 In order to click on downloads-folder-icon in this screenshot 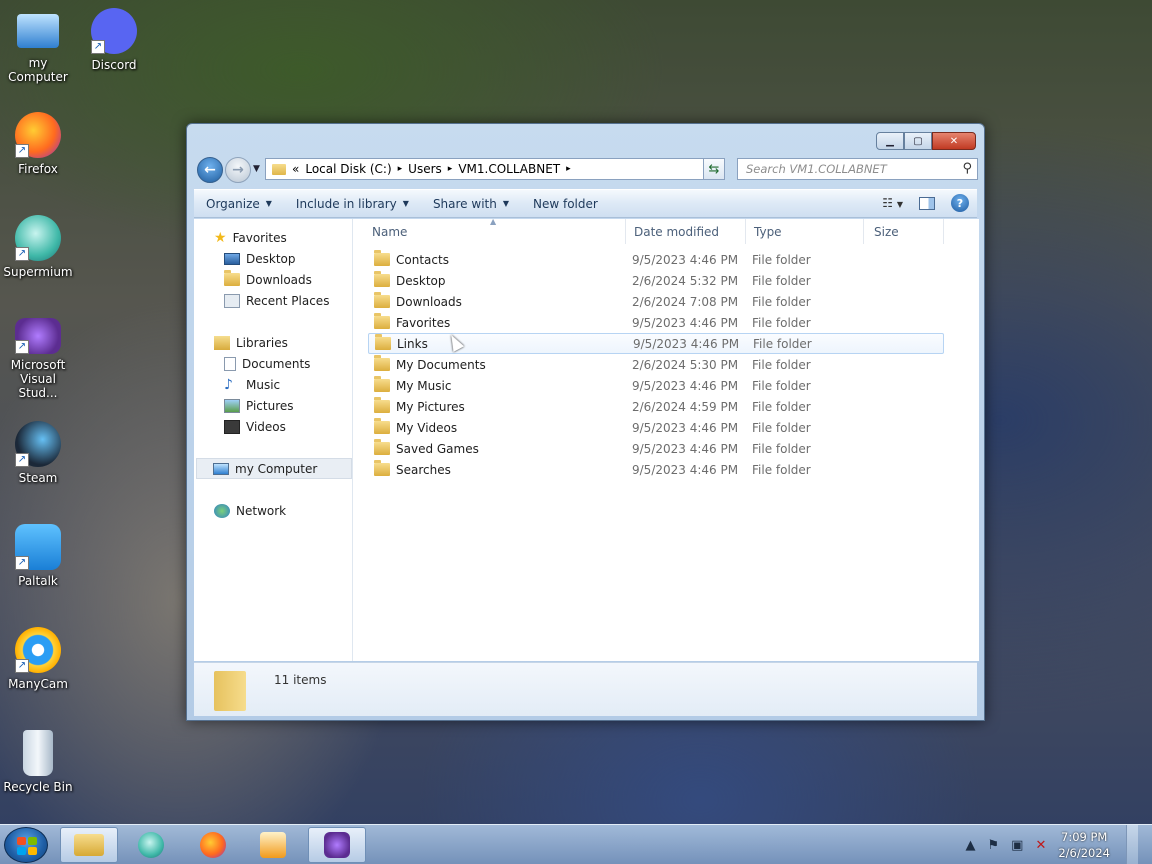, I will do `click(232, 278)`.